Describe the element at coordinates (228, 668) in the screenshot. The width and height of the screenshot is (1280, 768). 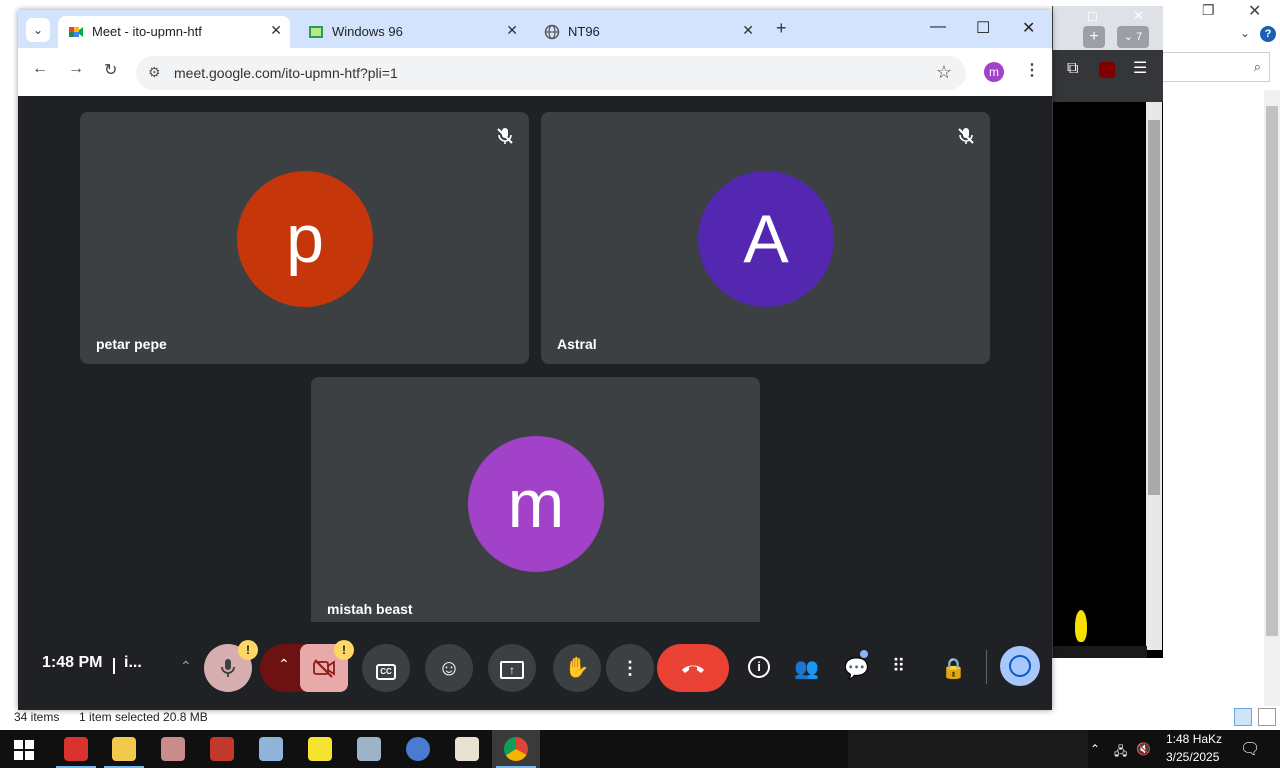
I see `mic-icon` at that location.